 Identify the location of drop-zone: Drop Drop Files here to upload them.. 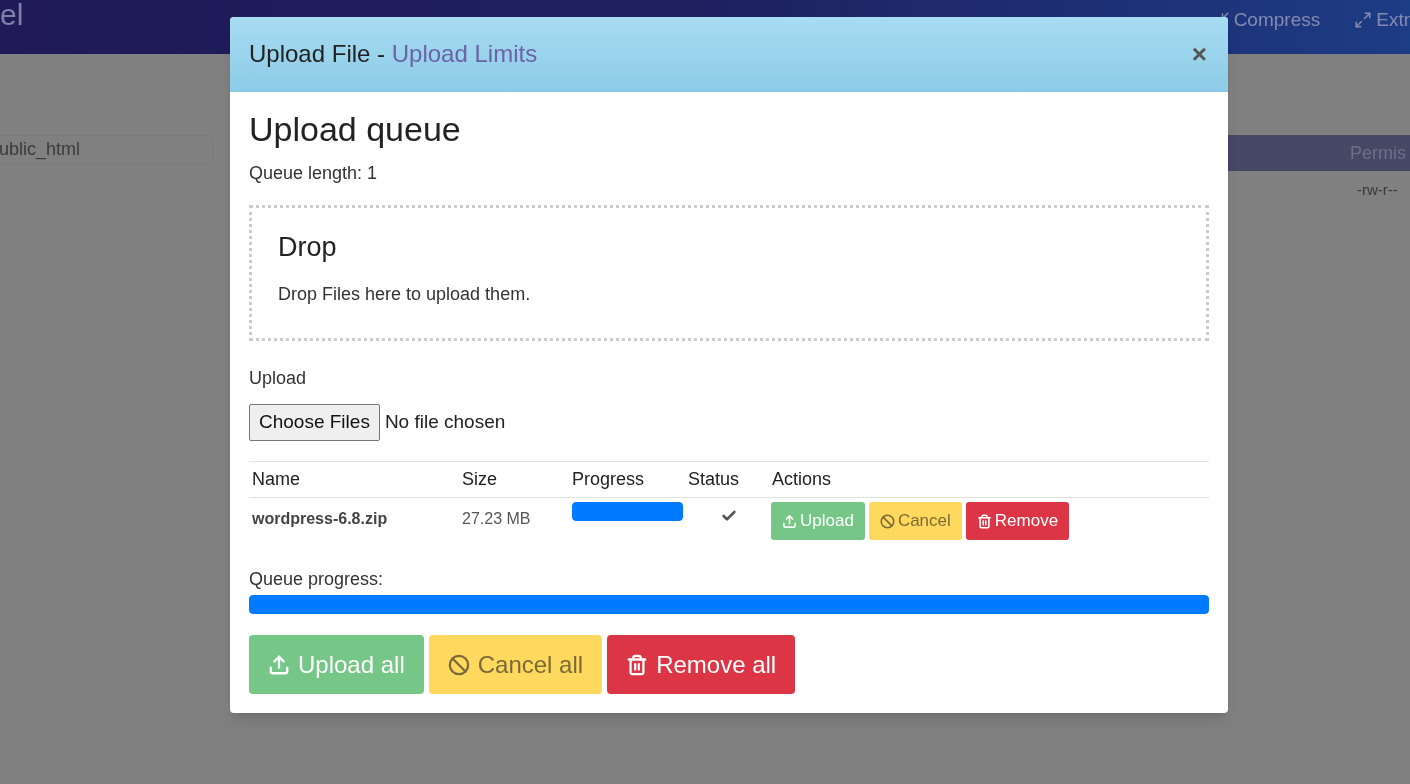
(729, 273).